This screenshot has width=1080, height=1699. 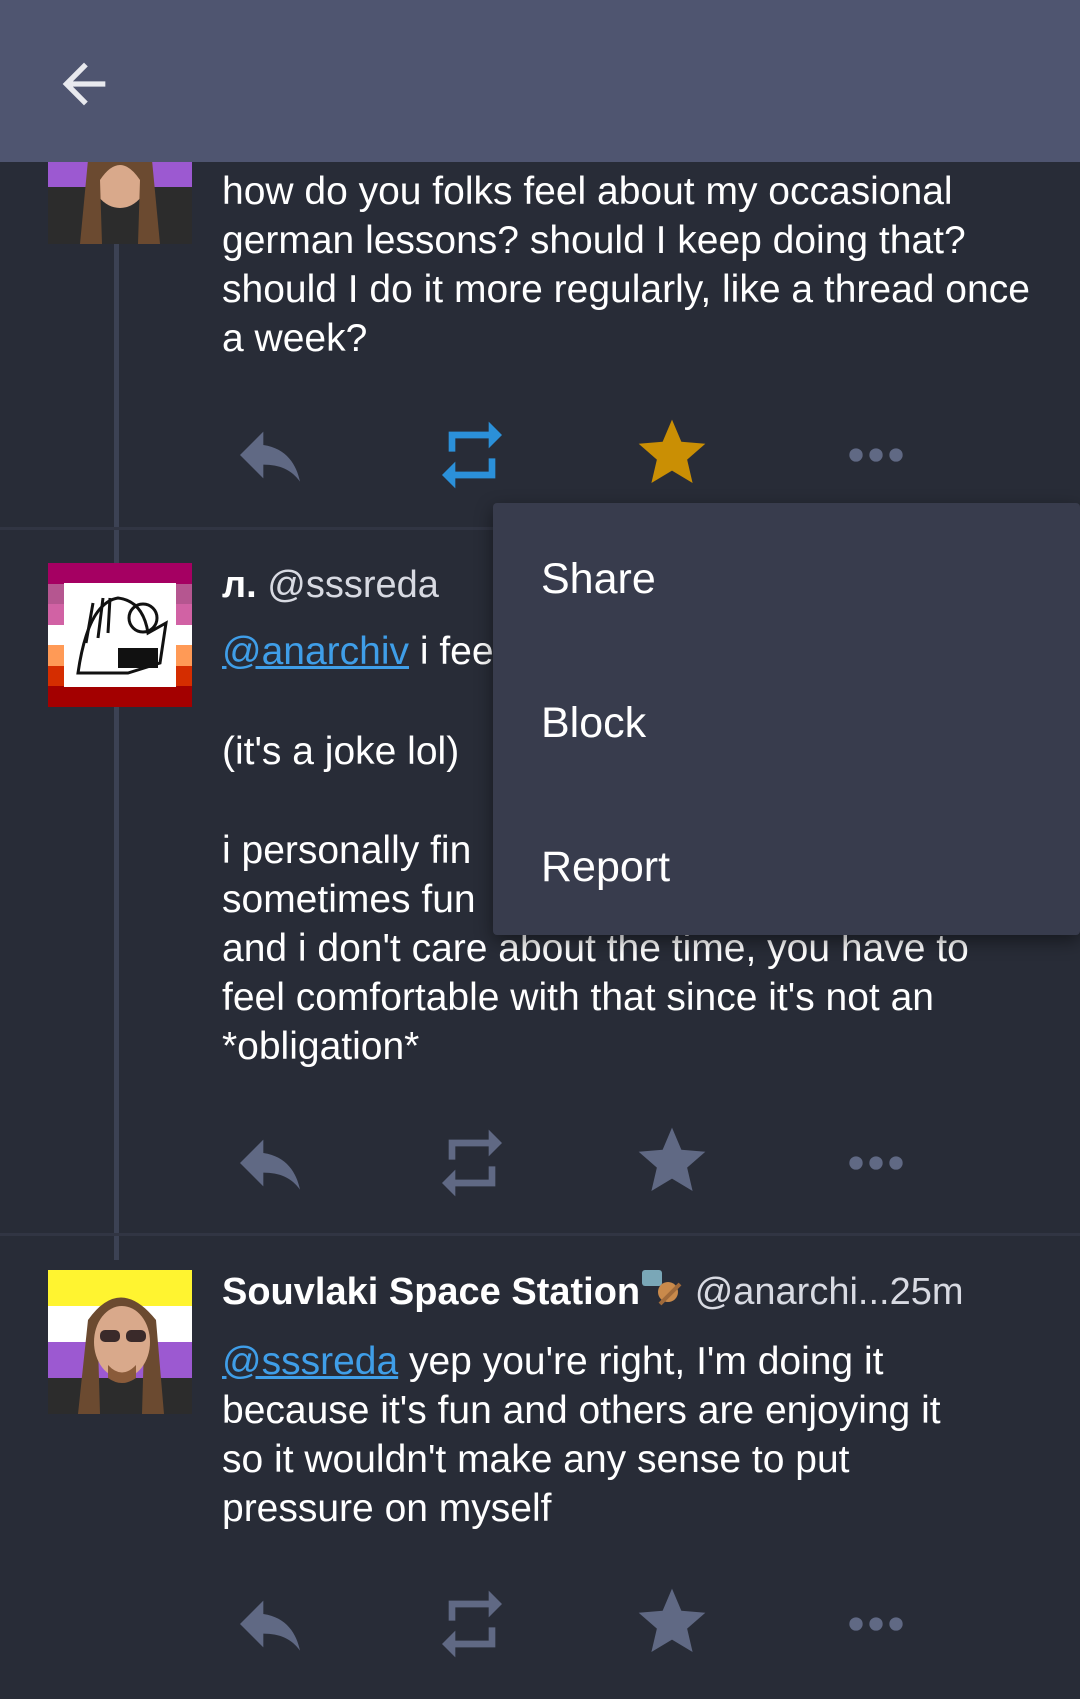 What do you see at coordinates (310, 1361) in the screenshot?
I see `mention-link: @sssreda` at bounding box center [310, 1361].